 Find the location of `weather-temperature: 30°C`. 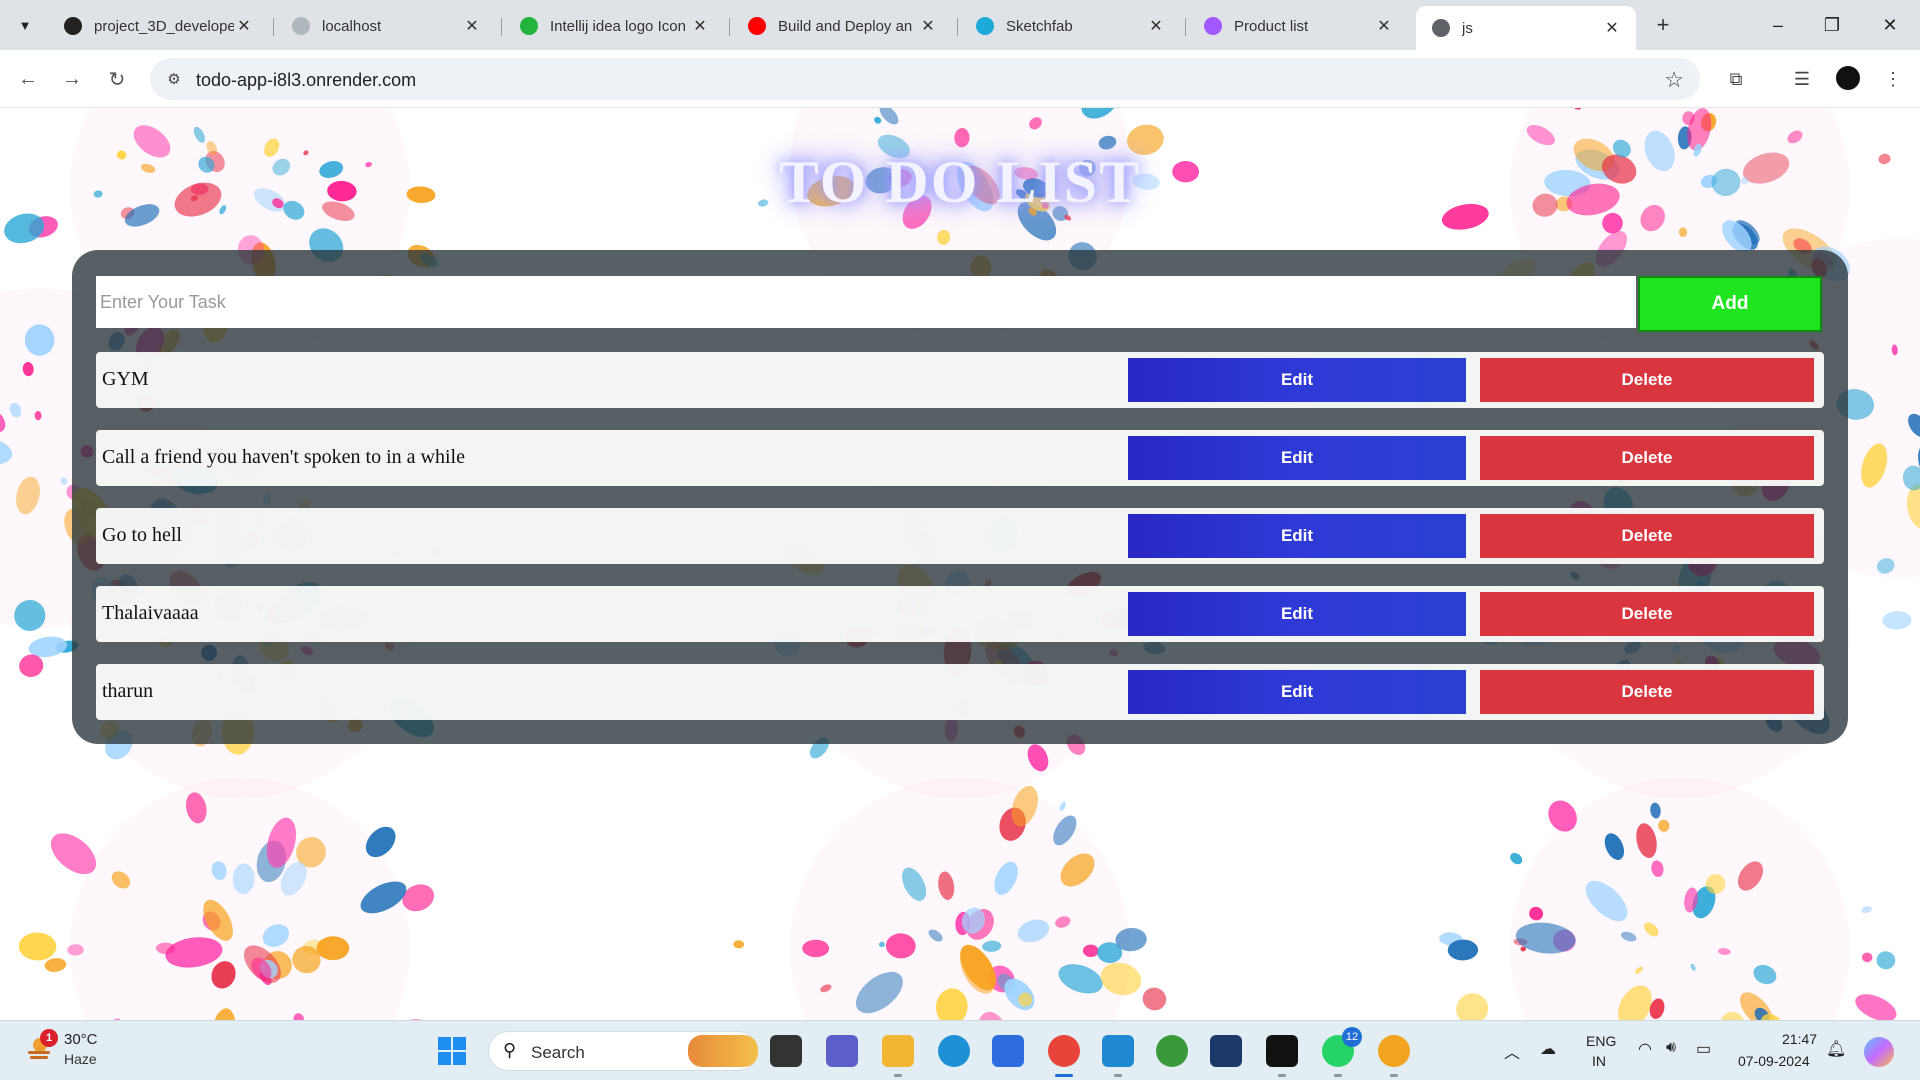

weather-temperature: 30°C is located at coordinates (81, 1039).